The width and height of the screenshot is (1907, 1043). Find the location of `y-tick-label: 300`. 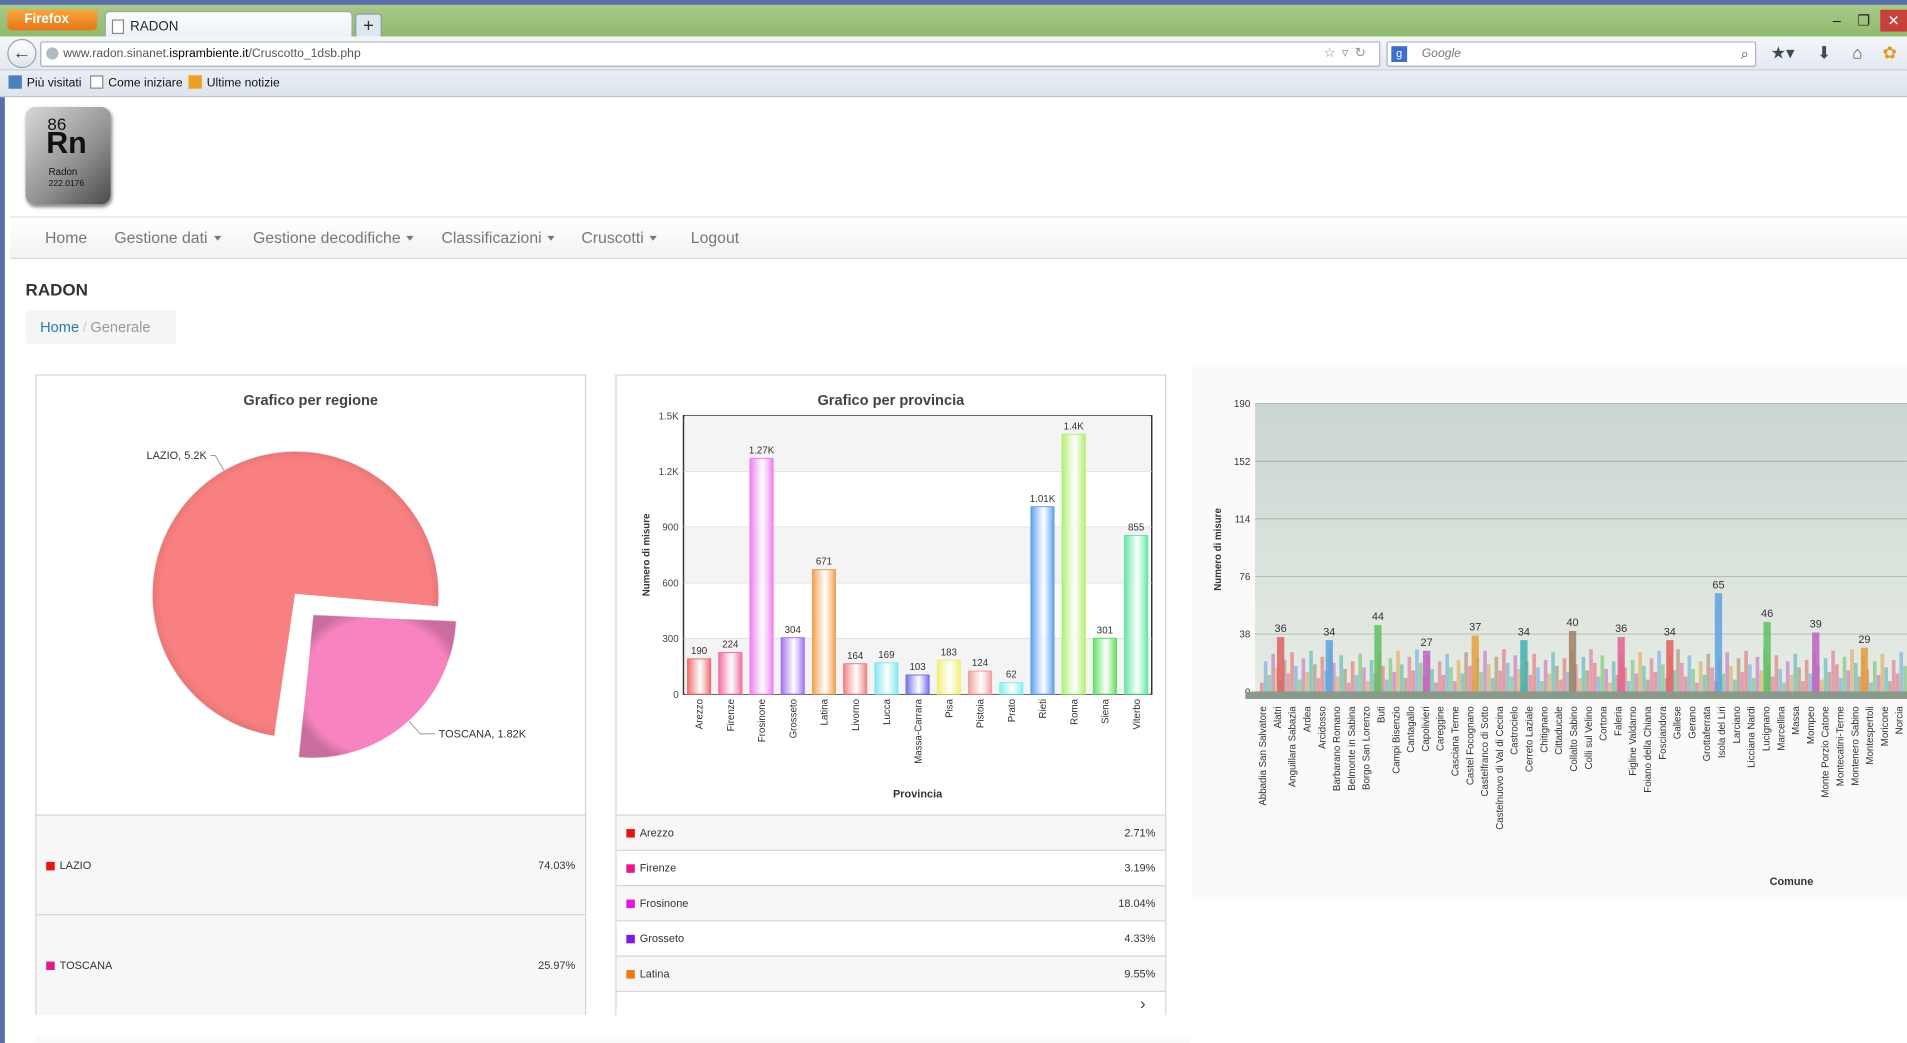

y-tick-label: 300 is located at coordinates (670, 639).